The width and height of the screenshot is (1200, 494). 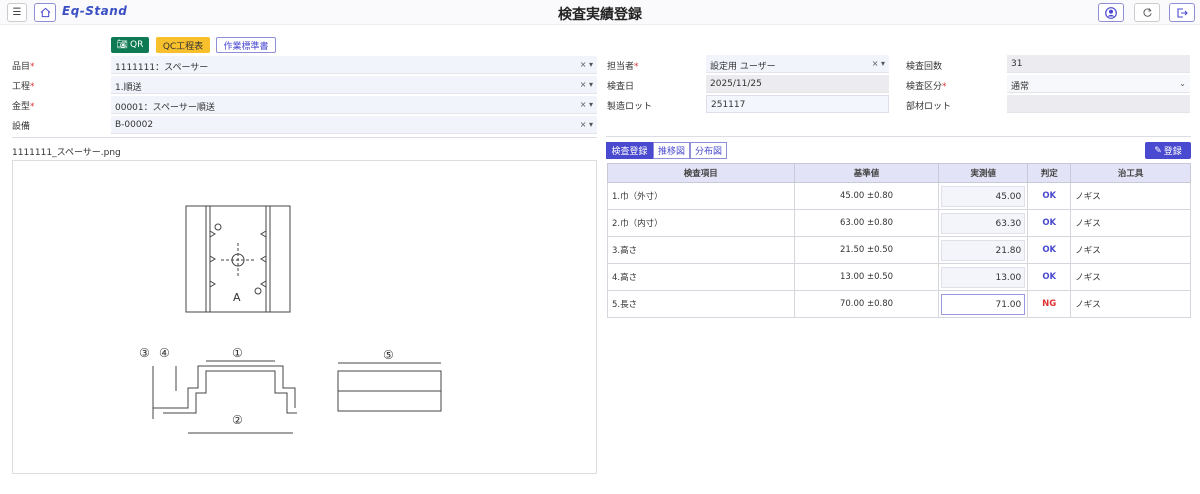 I want to click on col-header: 検査項目, so click(x=701, y=173).